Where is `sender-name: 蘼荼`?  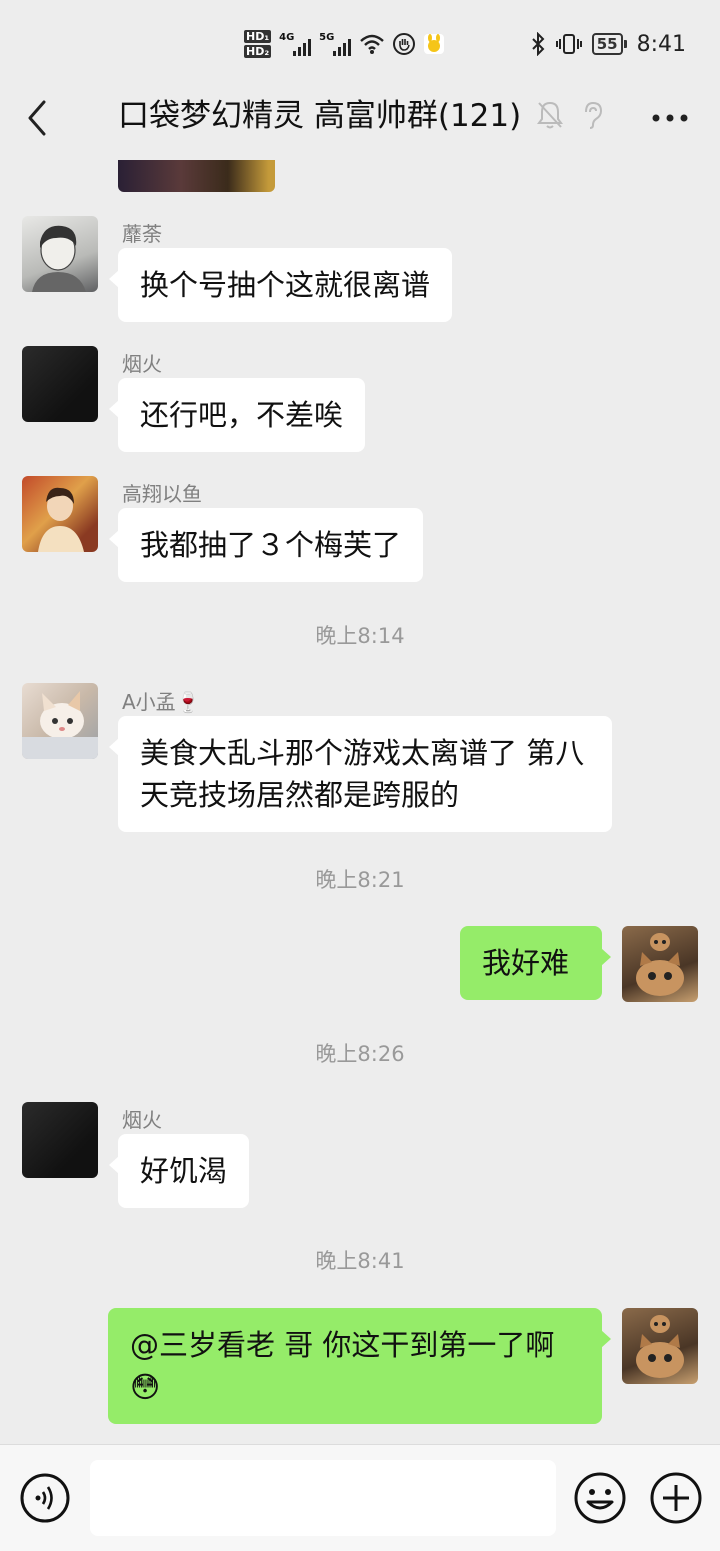
sender-name: 蘼荼 is located at coordinates (142, 234).